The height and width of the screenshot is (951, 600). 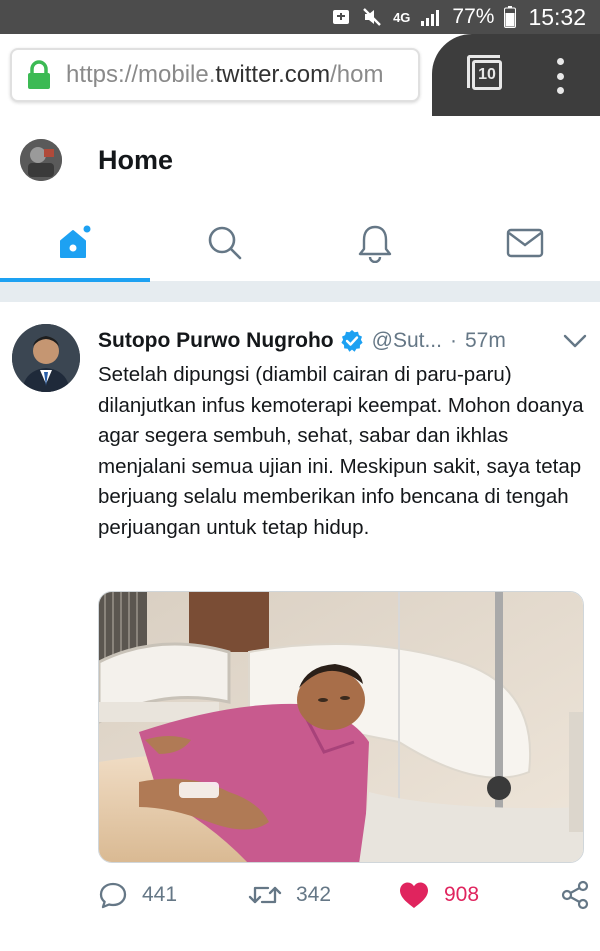 I want to click on browser-menu-button, so click(x=560, y=76).